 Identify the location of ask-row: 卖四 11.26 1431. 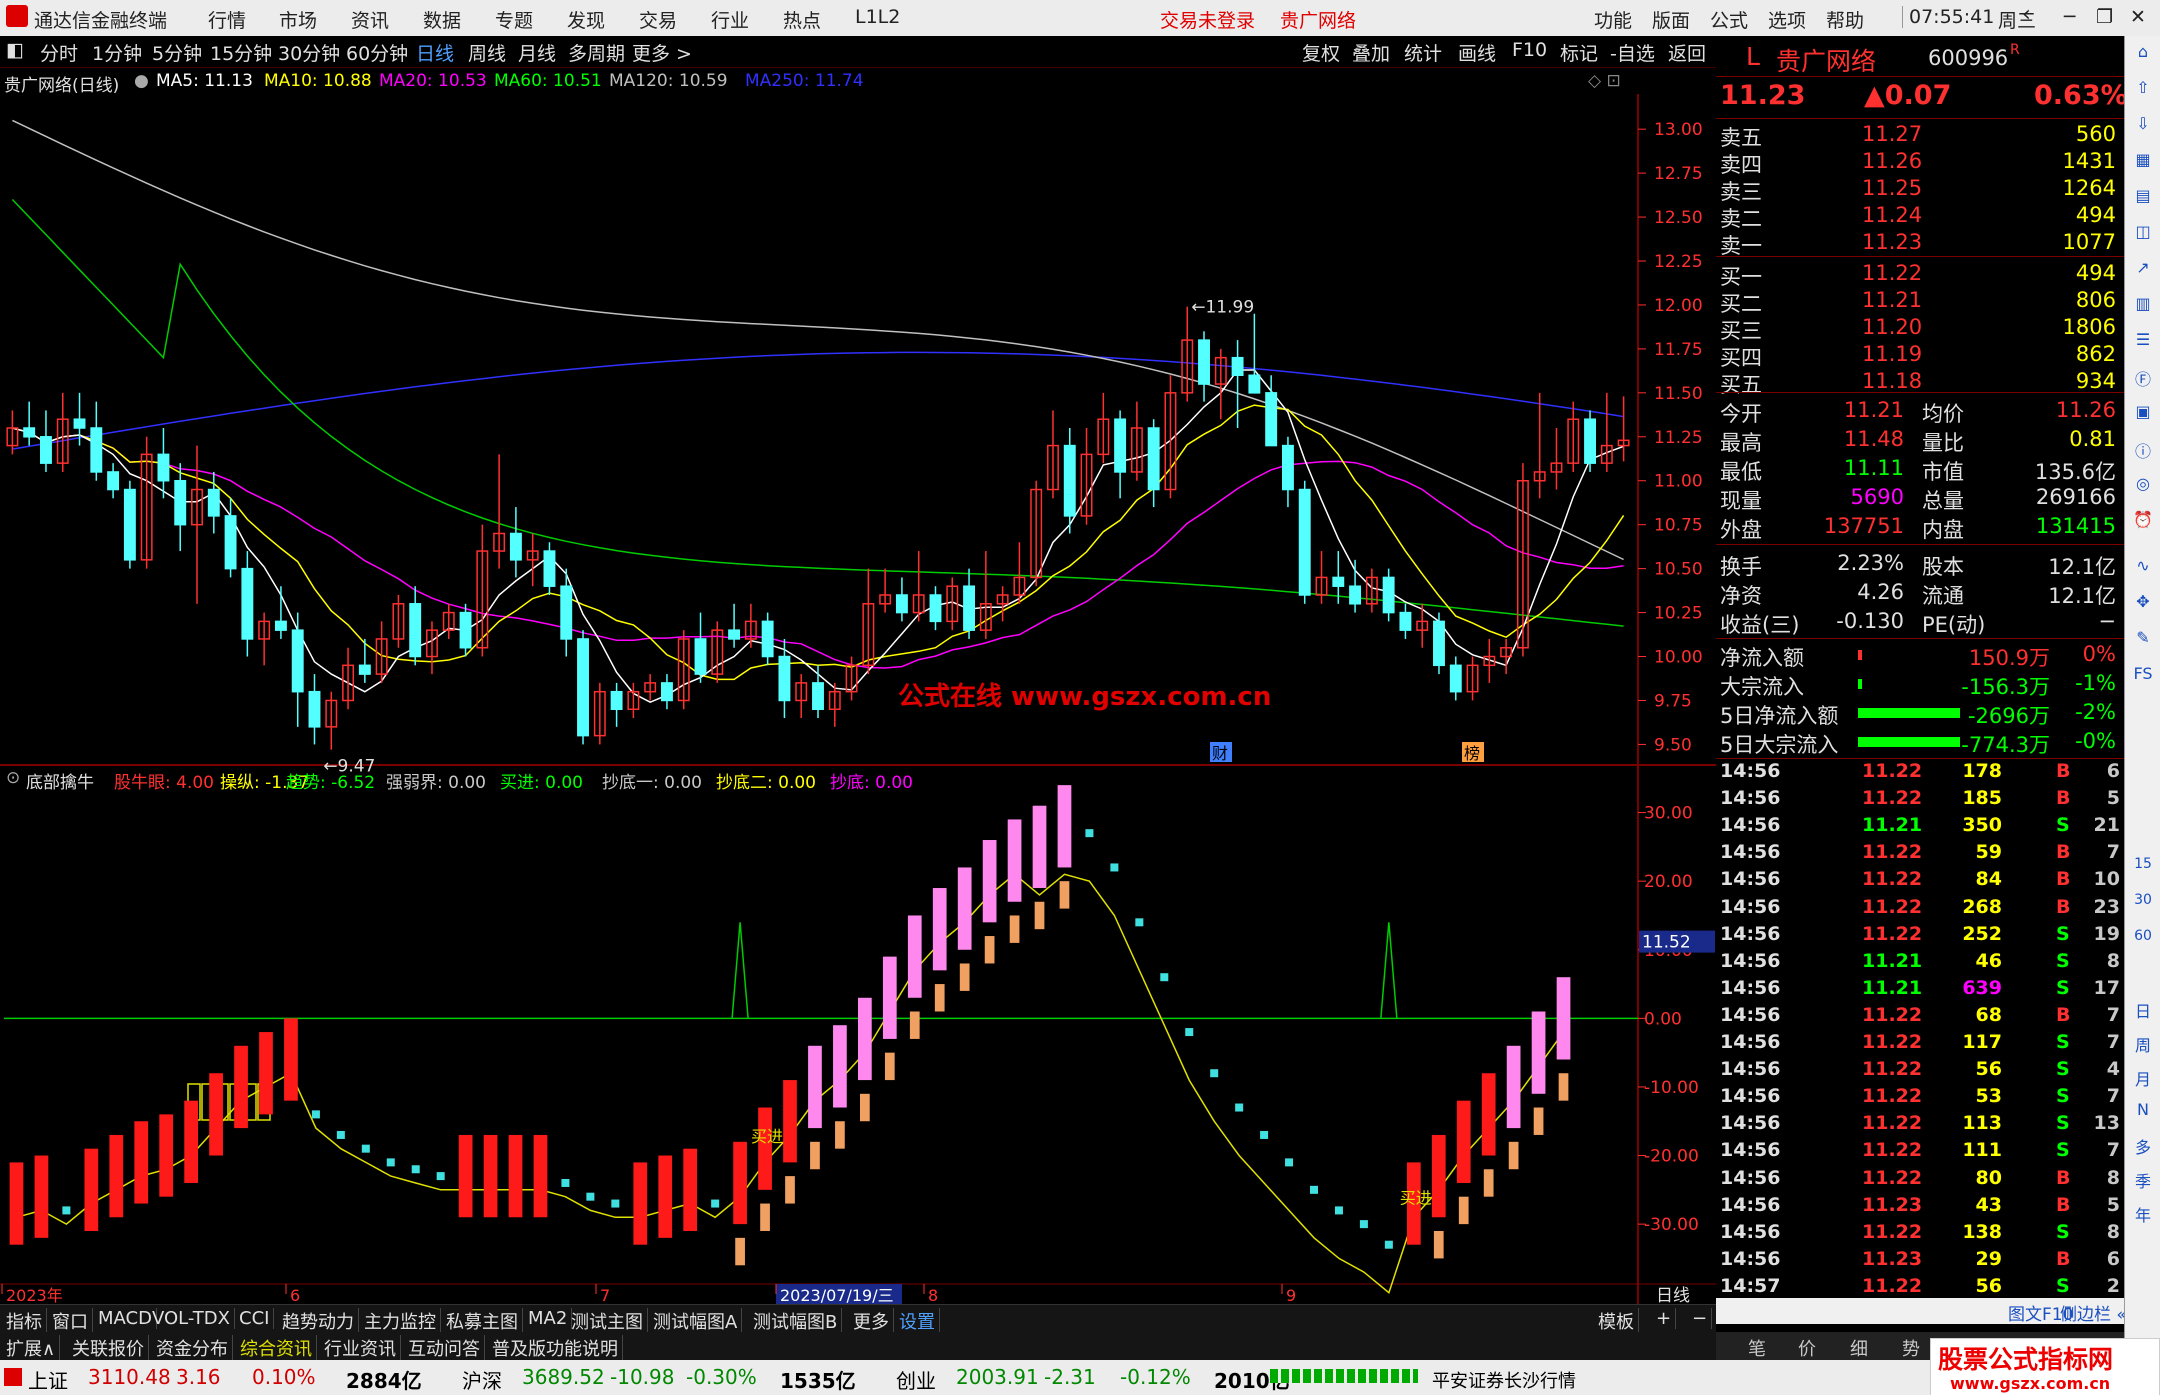
(1920, 163).